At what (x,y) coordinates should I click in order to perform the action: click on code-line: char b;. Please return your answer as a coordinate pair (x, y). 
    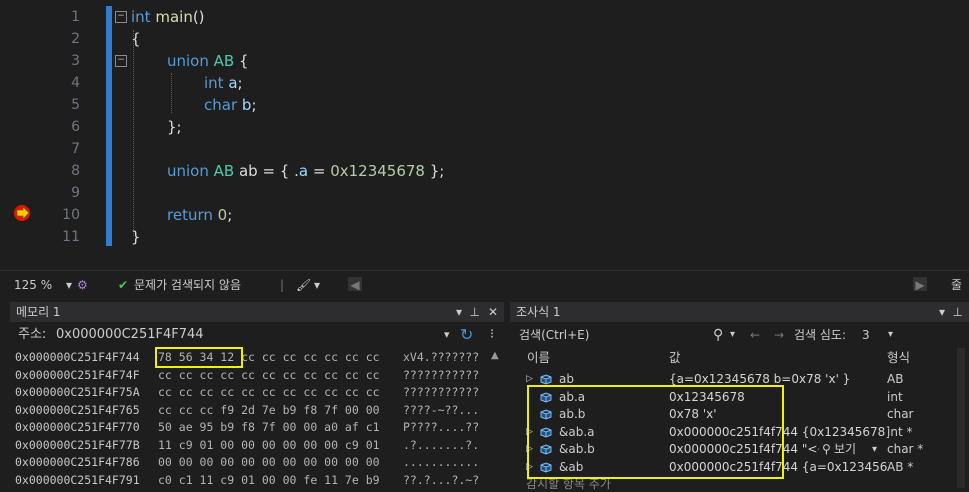
    Looking at the image, I should click on (230, 105).